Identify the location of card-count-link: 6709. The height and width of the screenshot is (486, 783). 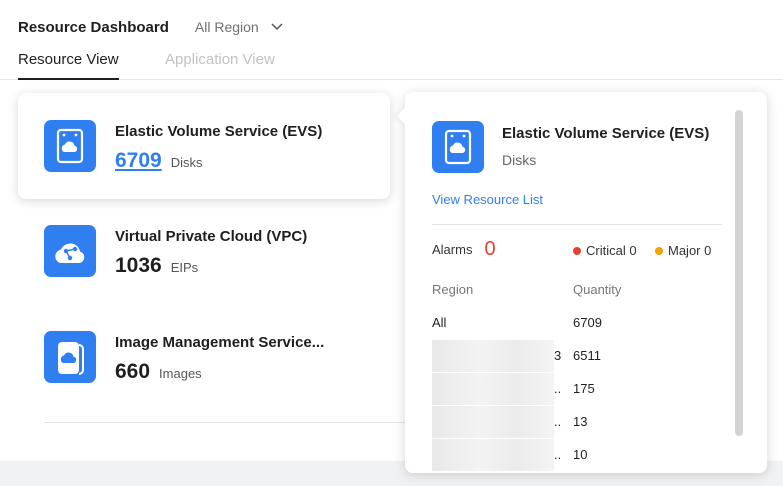
(138, 161).